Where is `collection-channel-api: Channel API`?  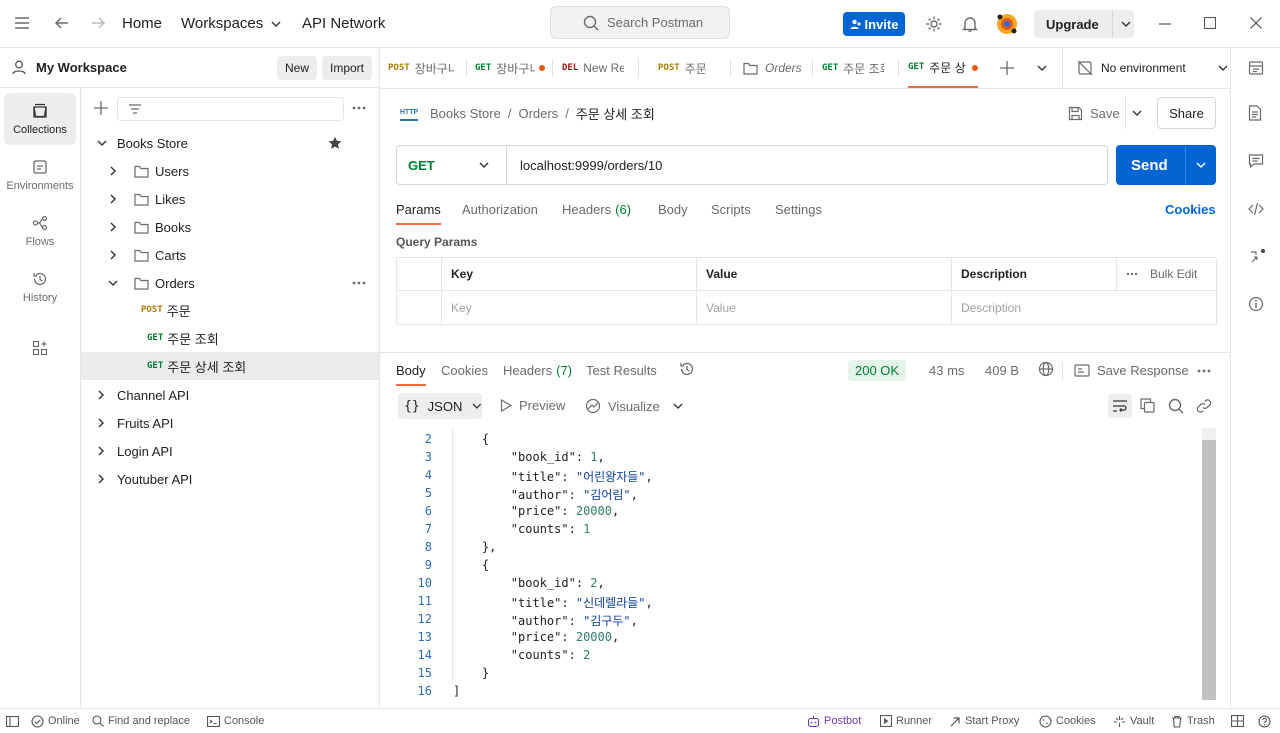
collection-channel-api: Channel API is located at coordinates (230, 395).